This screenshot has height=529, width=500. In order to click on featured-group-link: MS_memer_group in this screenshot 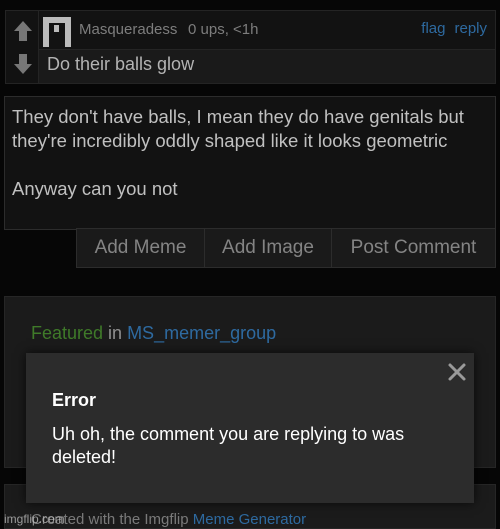, I will do `click(201, 333)`.